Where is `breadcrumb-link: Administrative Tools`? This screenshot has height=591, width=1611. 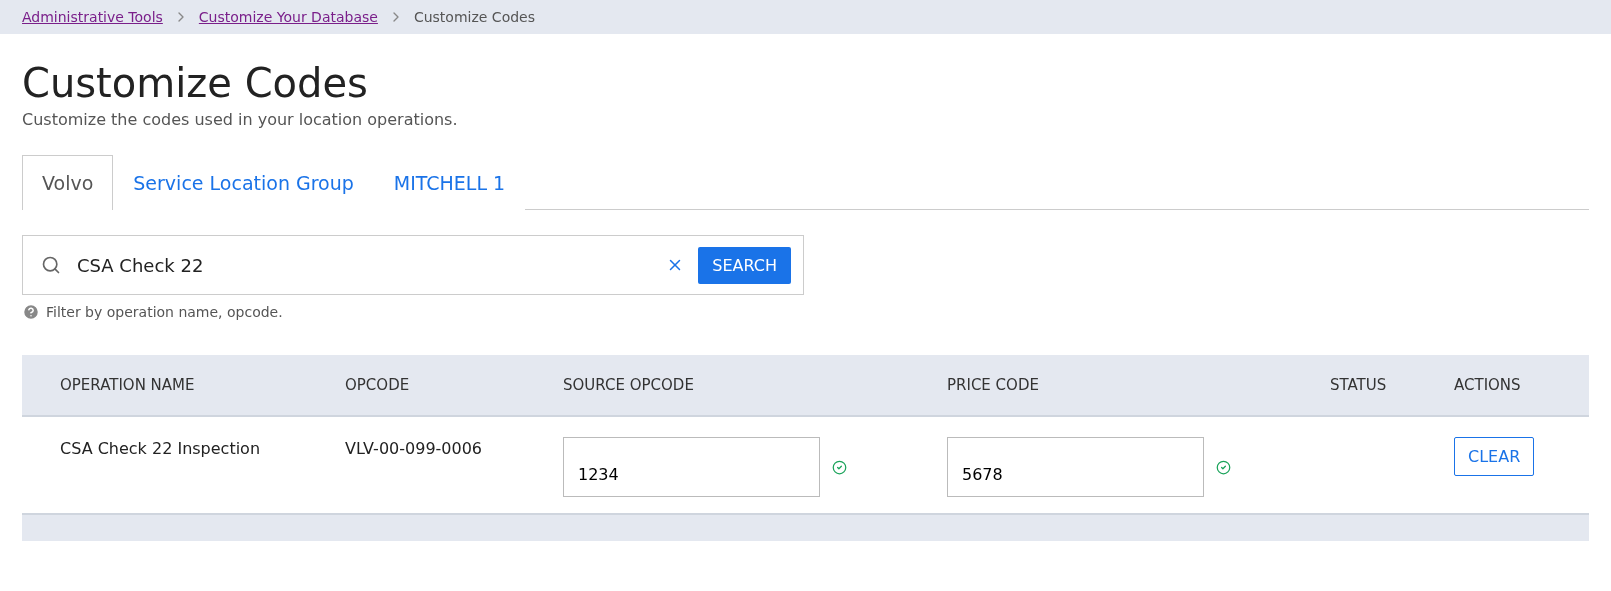 breadcrumb-link: Administrative Tools is located at coordinates (92, 17).